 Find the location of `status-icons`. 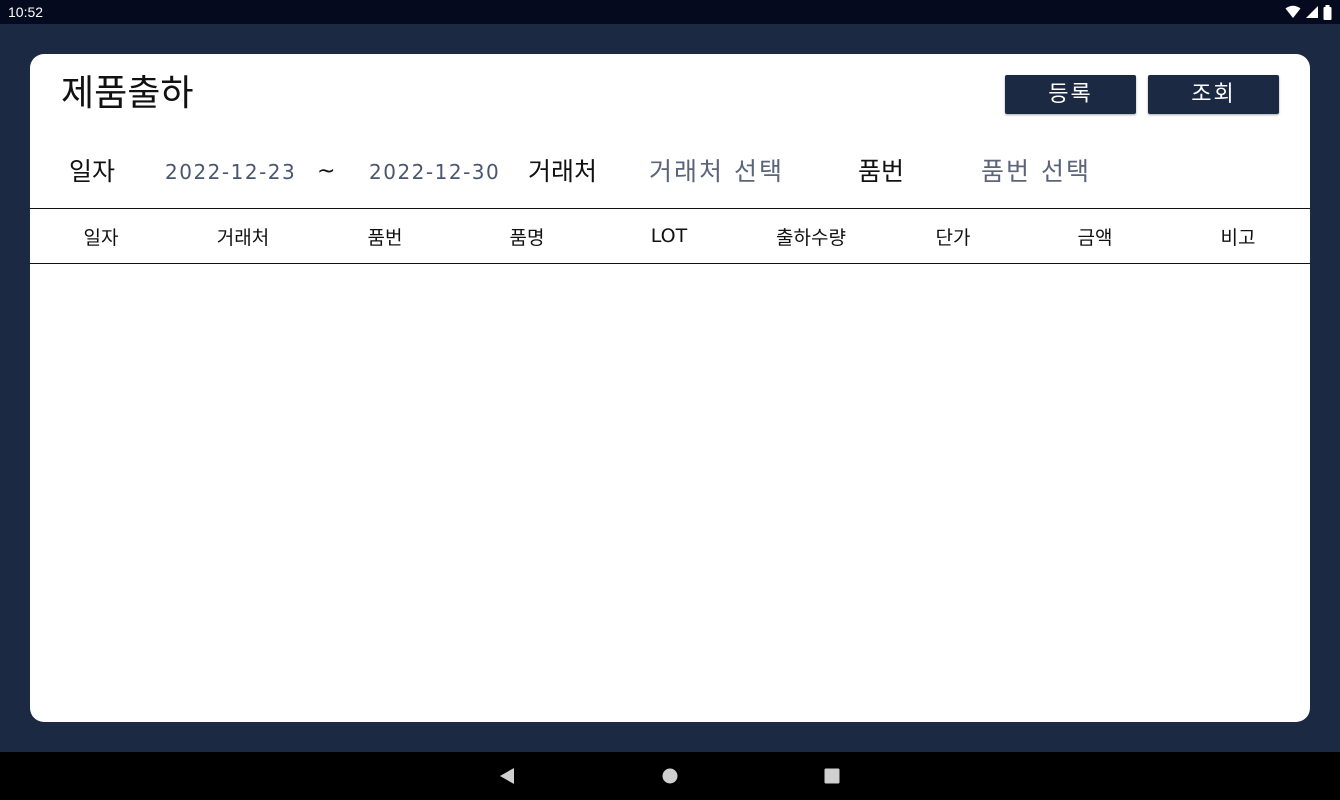

status-icons is located at coordinates (1308, 12).